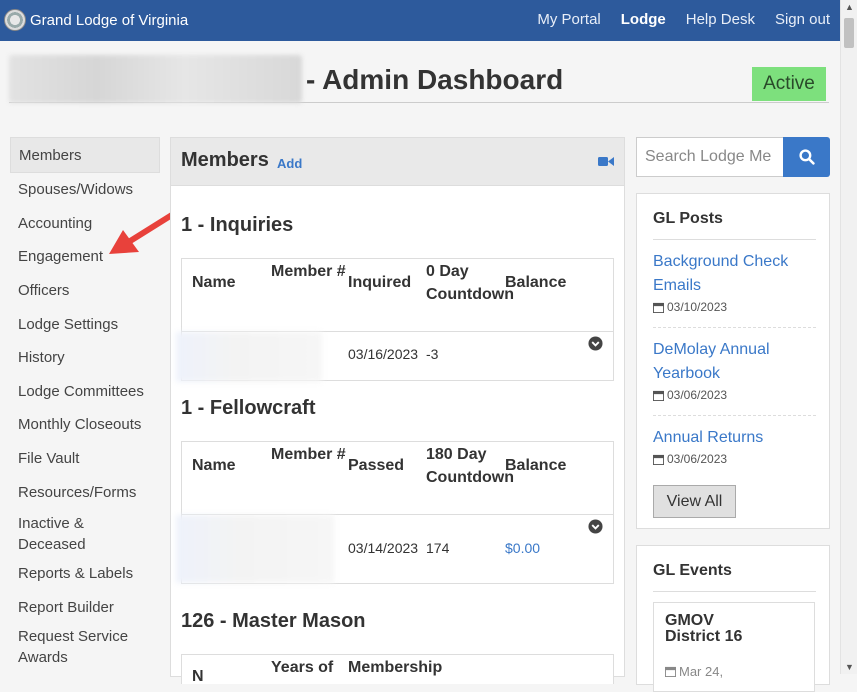  Describe the element at coordinates (15, 20) in the screenshot. I see `lodge-seal-icon` at that location.